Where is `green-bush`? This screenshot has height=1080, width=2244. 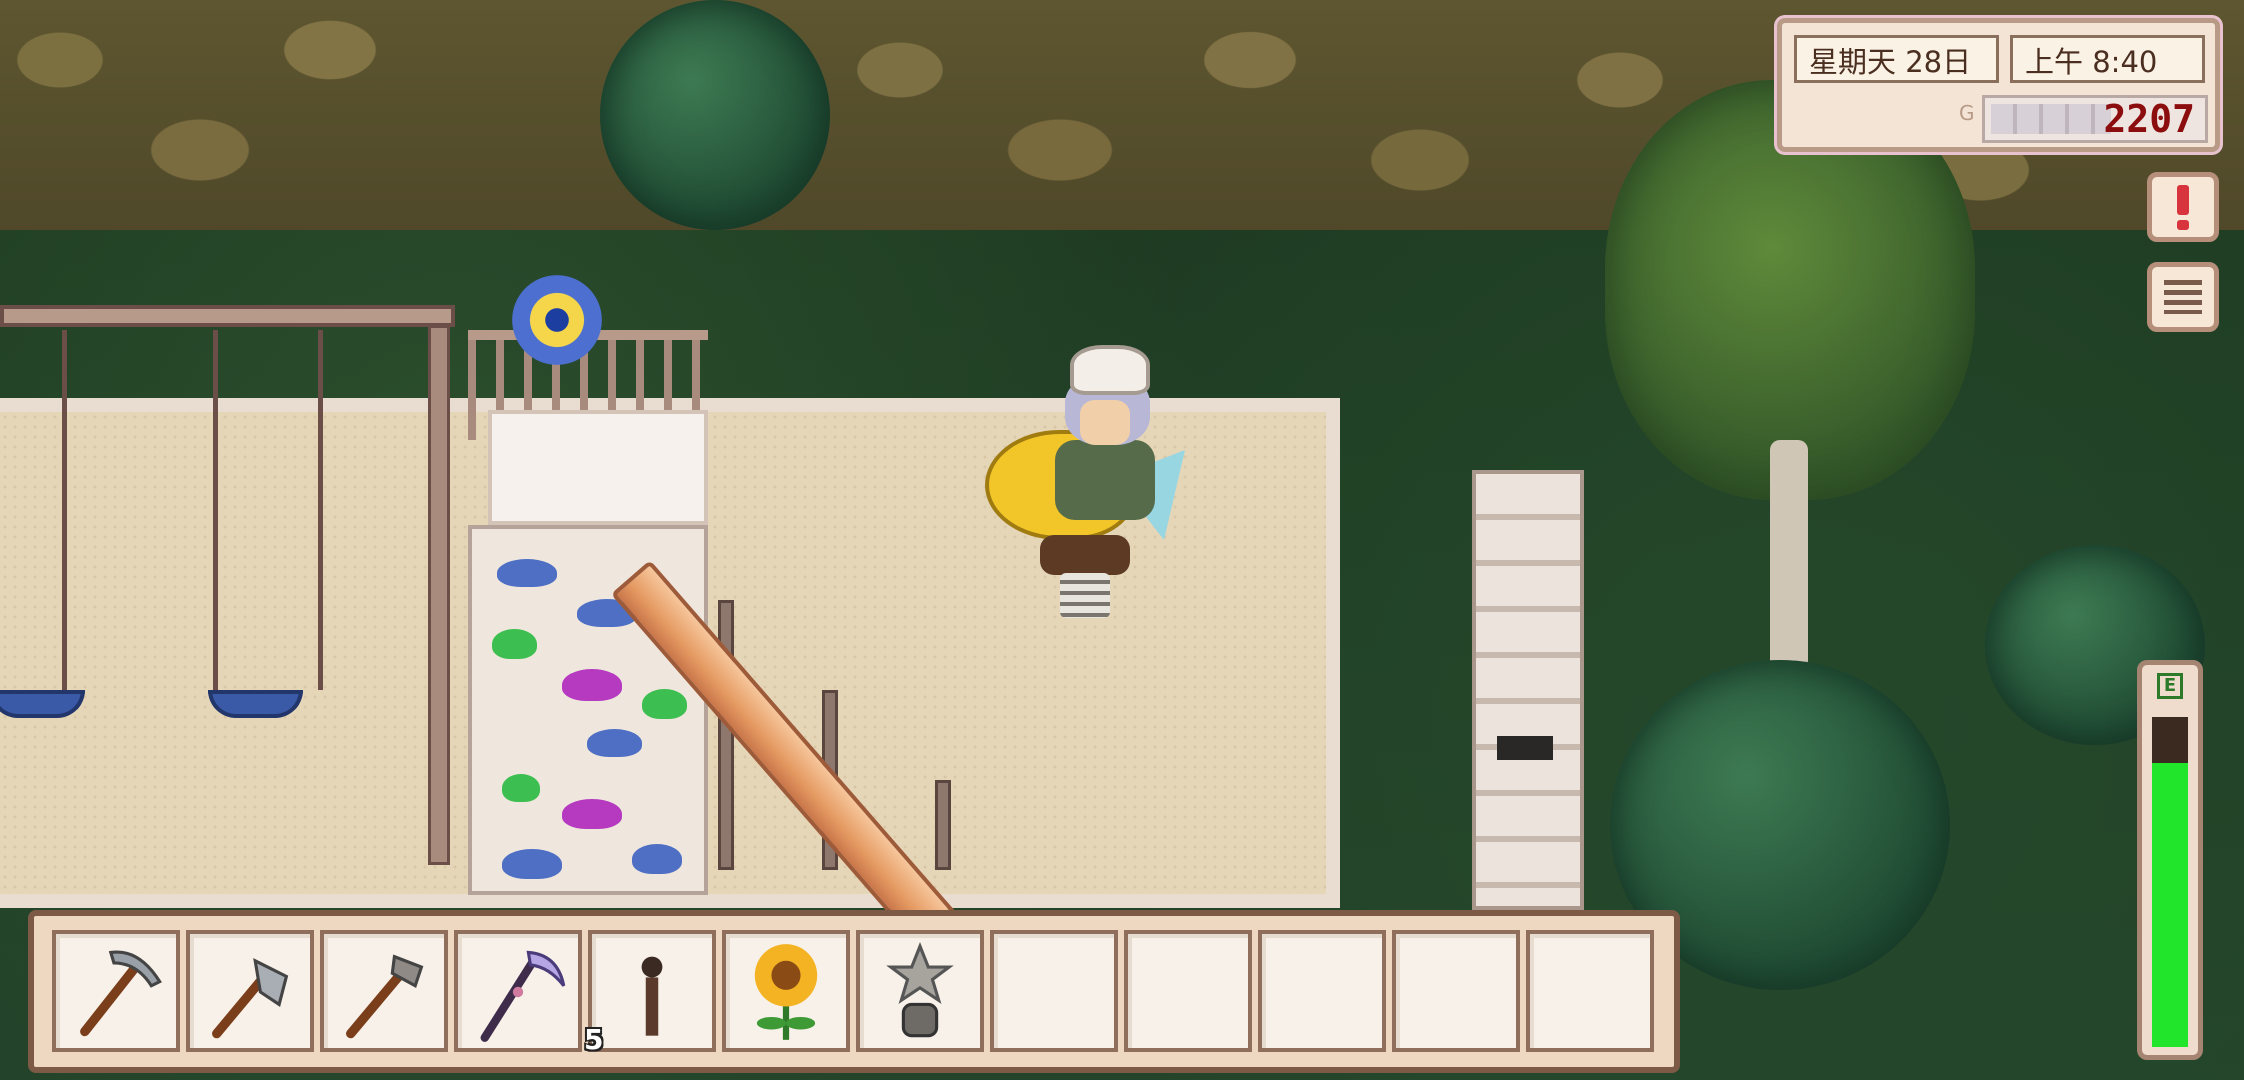
green-bush is located at coordinates (715, 115).